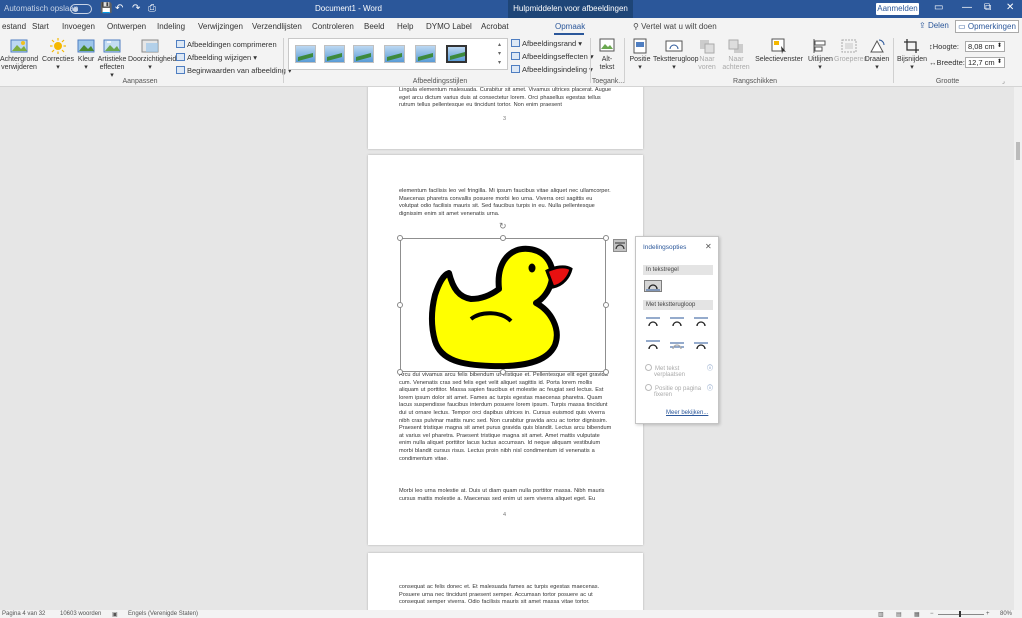  I want to click on height-input: 8,08 cm ⬍, so click(985, 46).